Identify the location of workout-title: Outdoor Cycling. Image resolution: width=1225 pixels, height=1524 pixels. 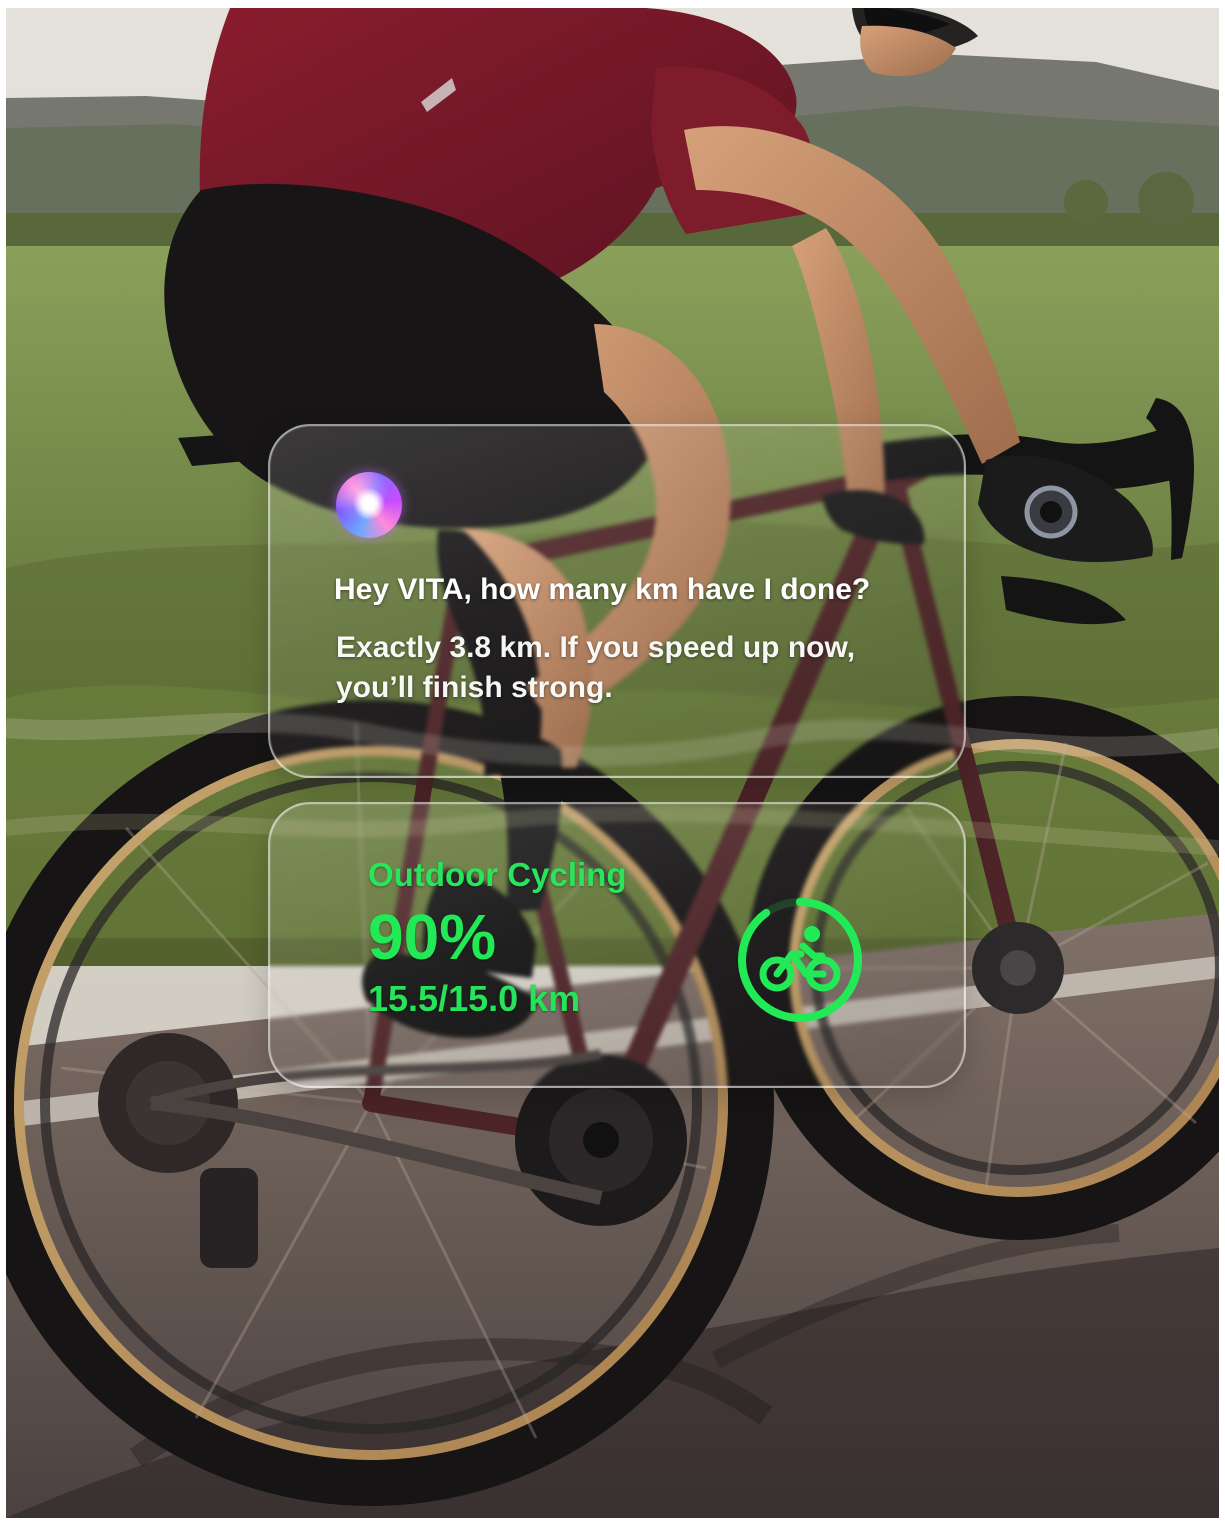
(497, 874).